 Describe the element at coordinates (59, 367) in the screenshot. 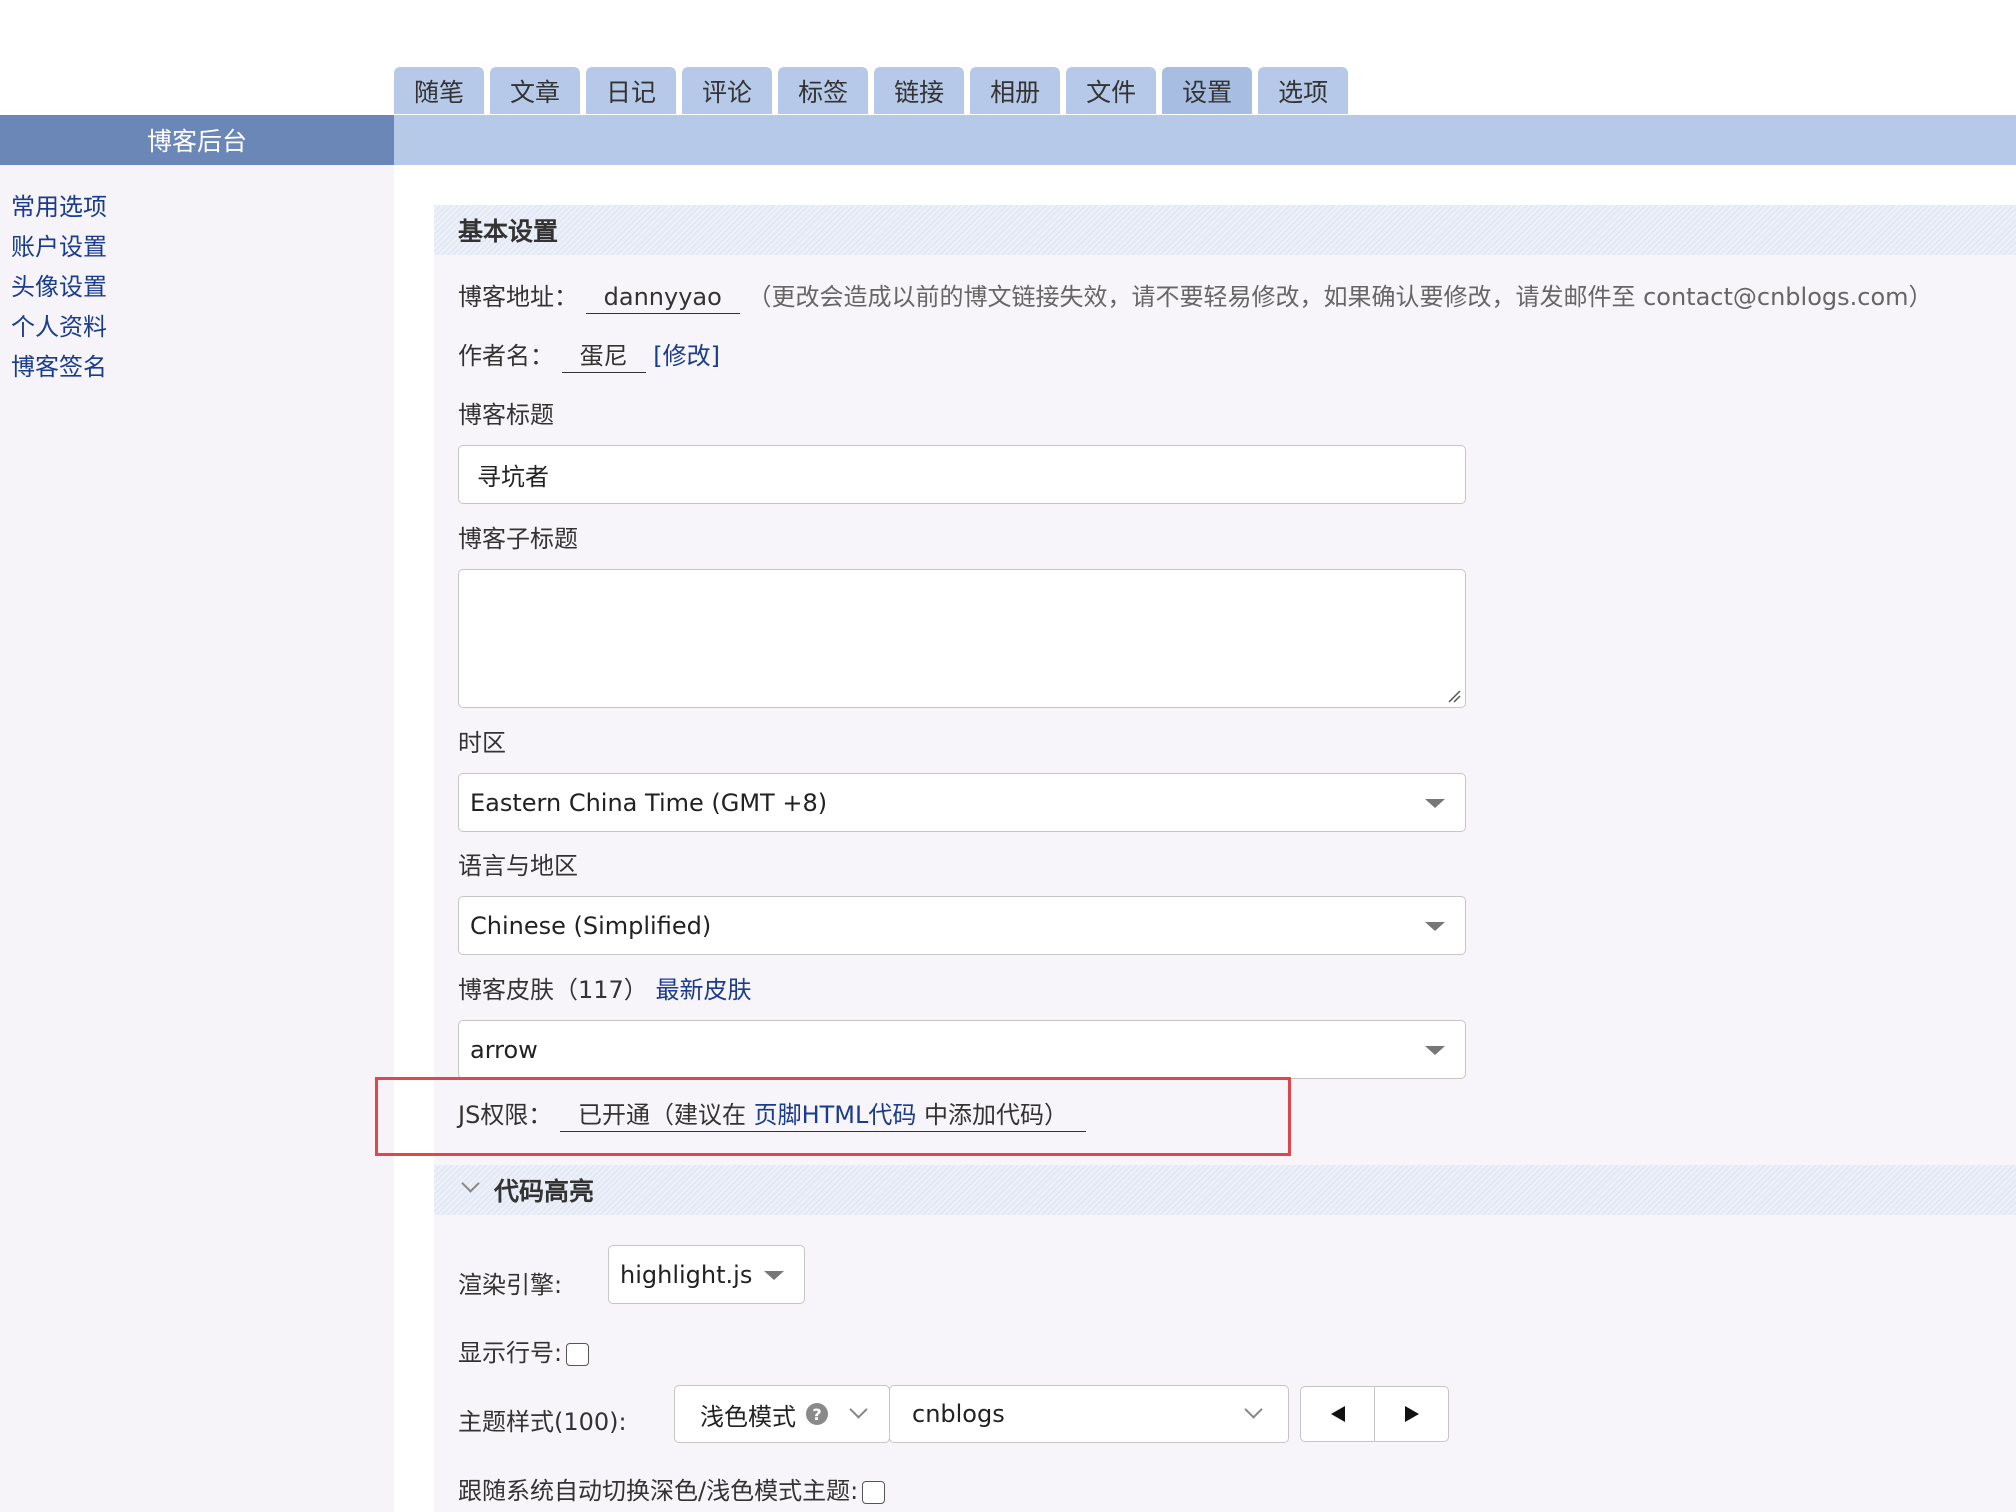

I see `sidebar-link-signature: 博客签名` at that location.